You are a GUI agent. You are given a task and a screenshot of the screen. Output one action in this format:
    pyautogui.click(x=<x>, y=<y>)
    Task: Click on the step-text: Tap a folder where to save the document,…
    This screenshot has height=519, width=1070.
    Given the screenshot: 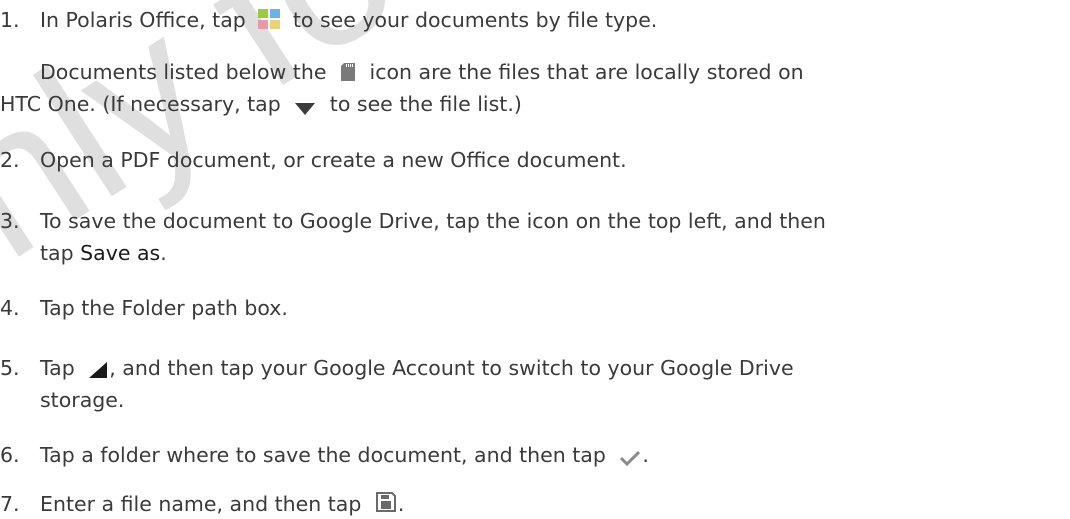 What is the action you would take?
    pyautogui.click(x=323, y=455)
    